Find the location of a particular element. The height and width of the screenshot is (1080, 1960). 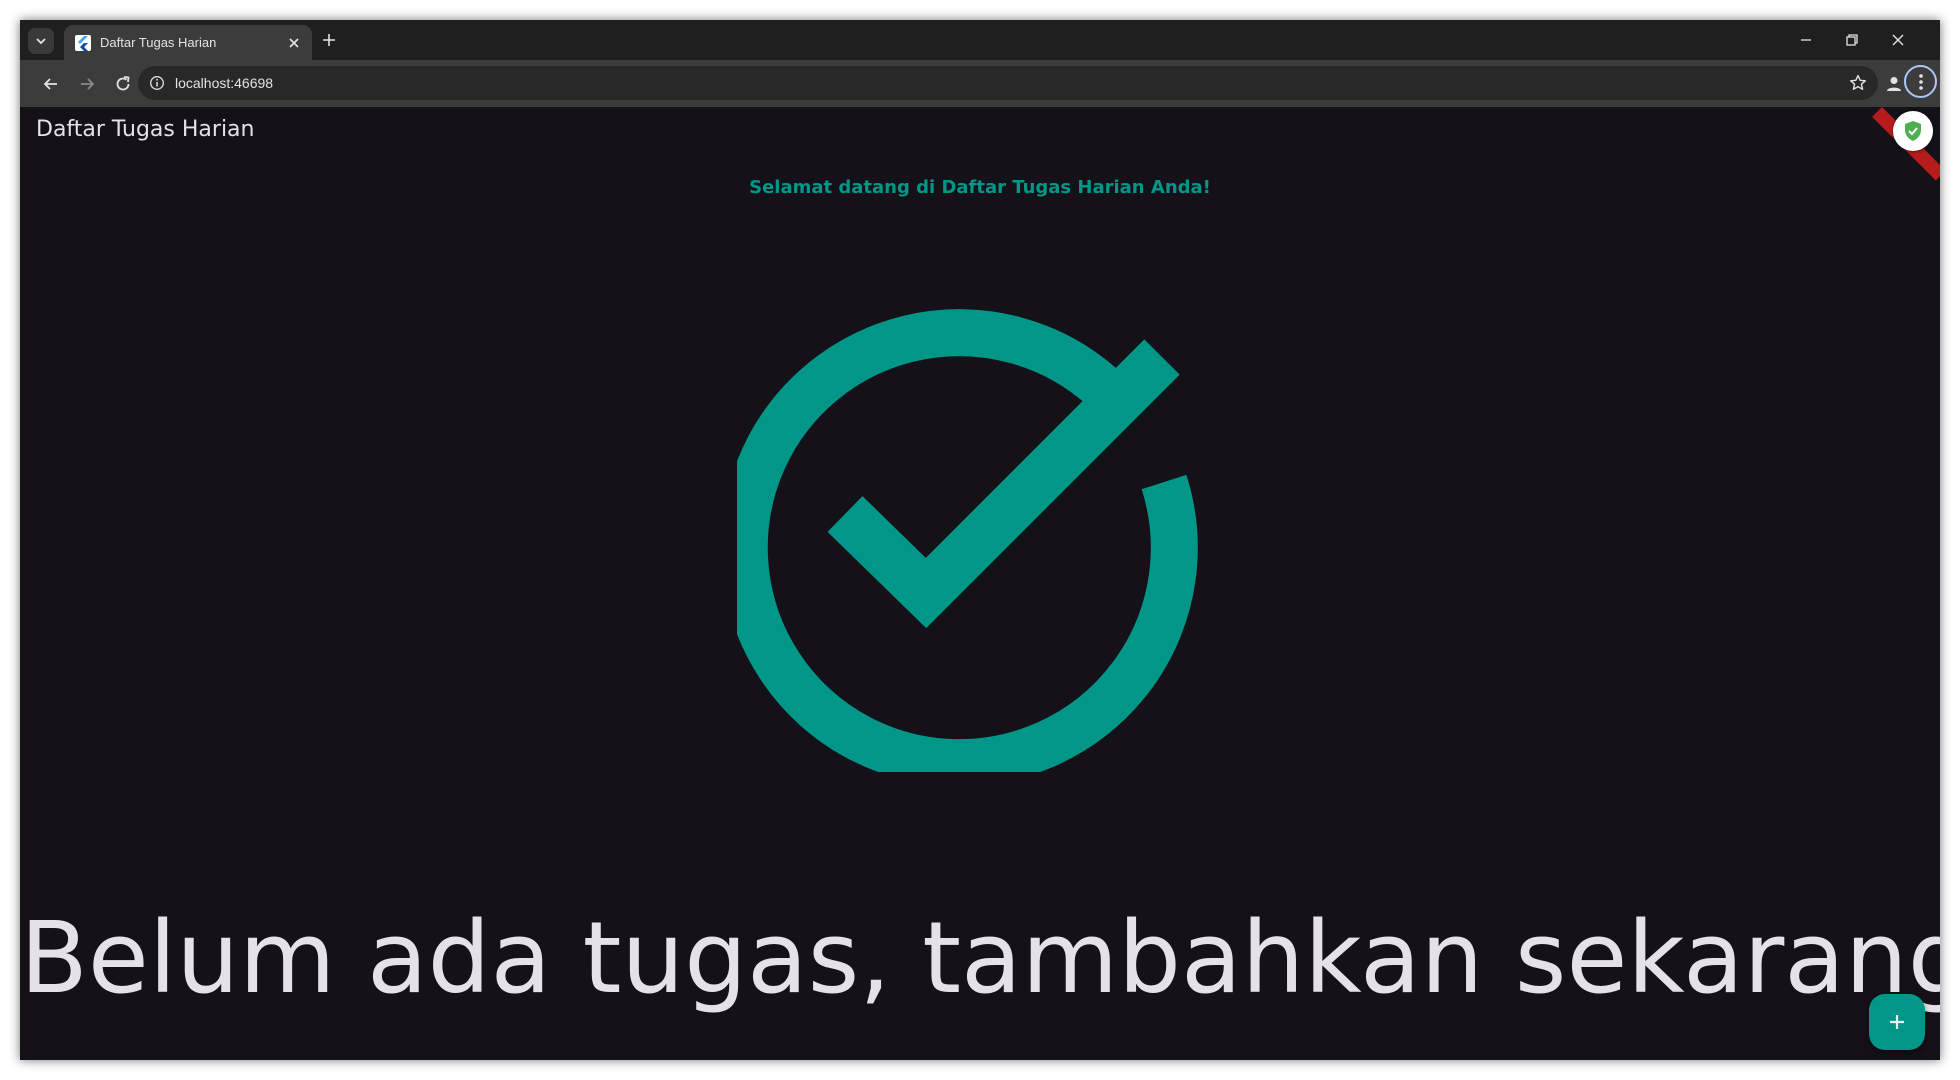

extension-badge is located at coordinates (1913, 131).